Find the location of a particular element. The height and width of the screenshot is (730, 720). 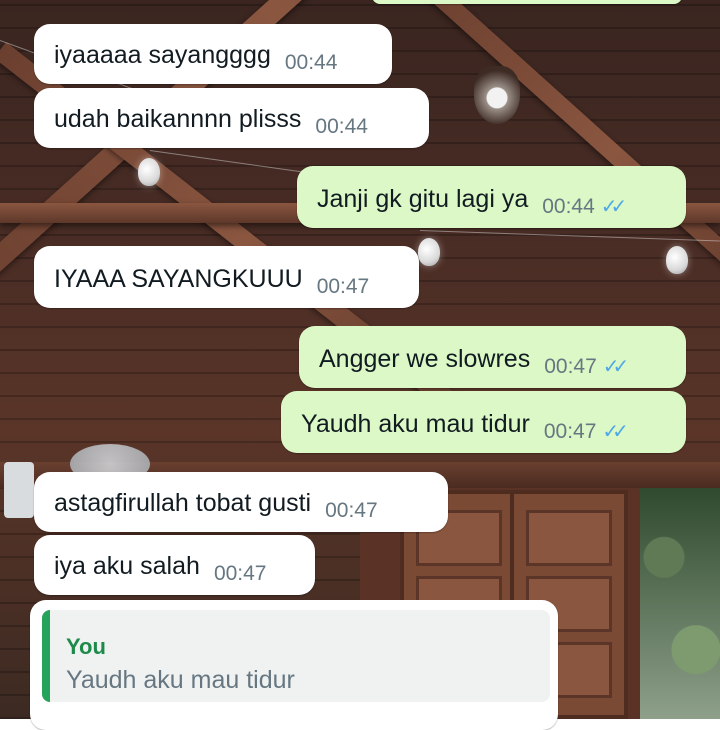

message-text: IYAAA SAYANGKUUU is located at coordinates (178, 279).